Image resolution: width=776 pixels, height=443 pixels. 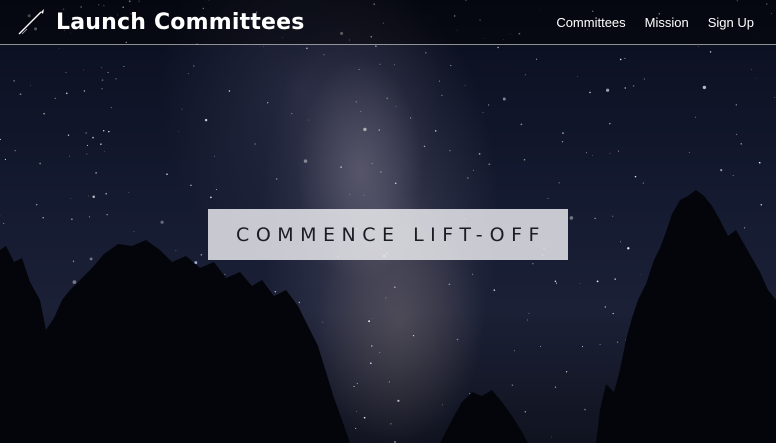 I want to click on nav-links: Committees Mission Sign Up, so click(x=655, y=22).